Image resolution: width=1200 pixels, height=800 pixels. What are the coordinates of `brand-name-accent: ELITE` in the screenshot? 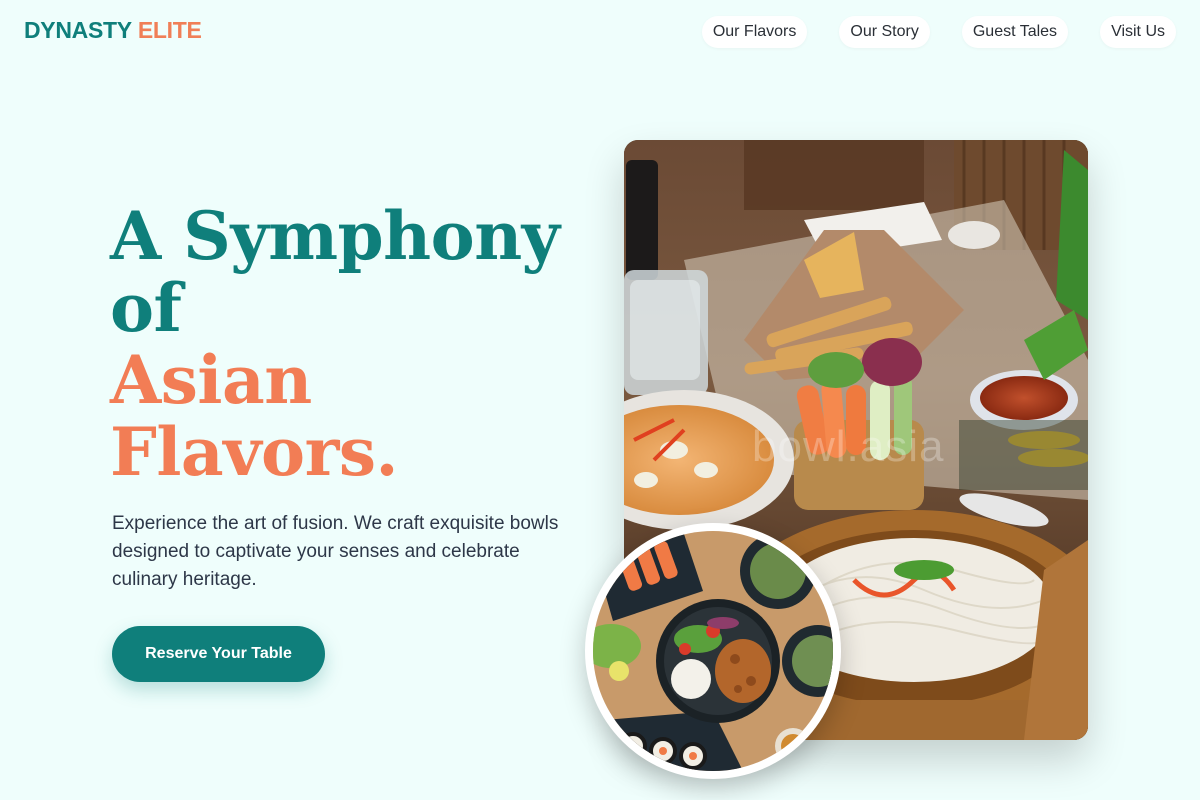 It's located at (169, 30).